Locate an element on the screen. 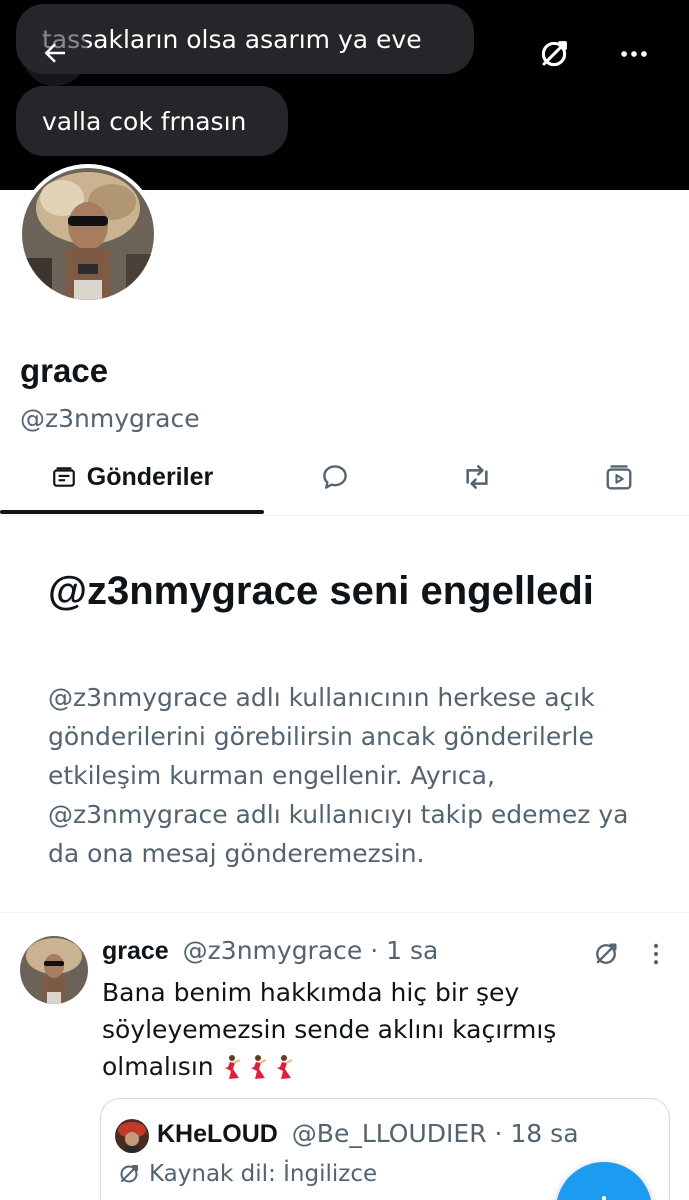 The height and width of the screenshot is (1200, 689). post-header: grace @z3nmygrace · 1 sa is located at coordinates (270, 951).